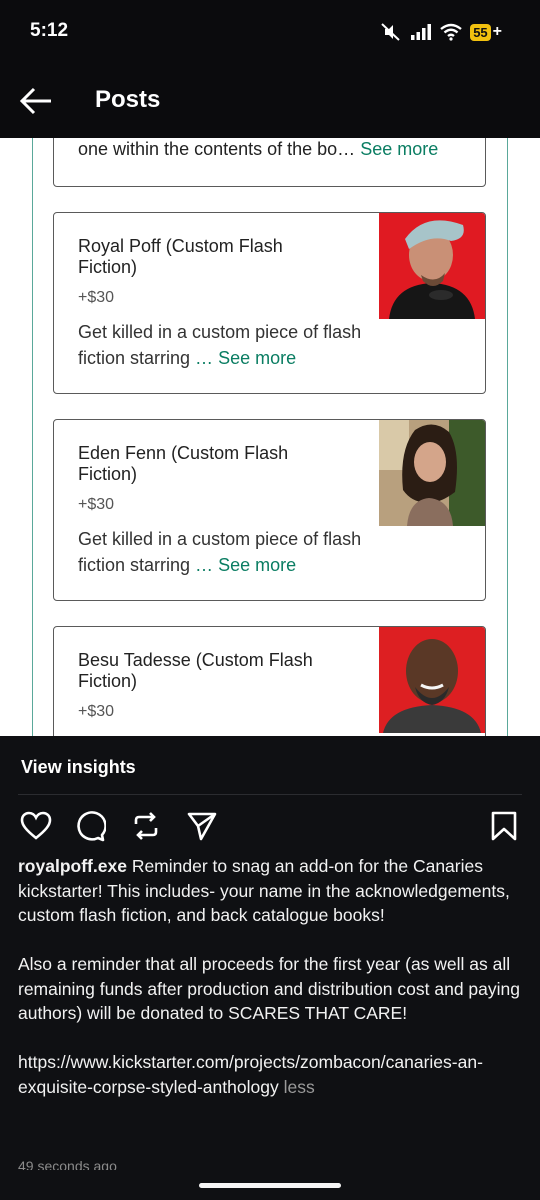 This screenshot has height=1200, width=540. Describe the element at coordinates (451, 32) in the screenshot. I see `wifi-icon` at that location.